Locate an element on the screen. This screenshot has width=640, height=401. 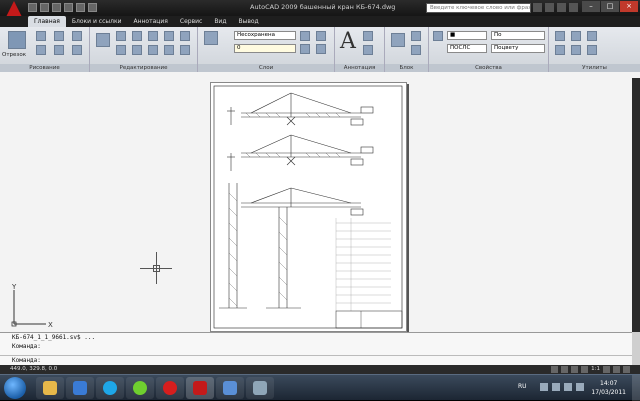
id-point-icon is located at coordinates (592, 36).